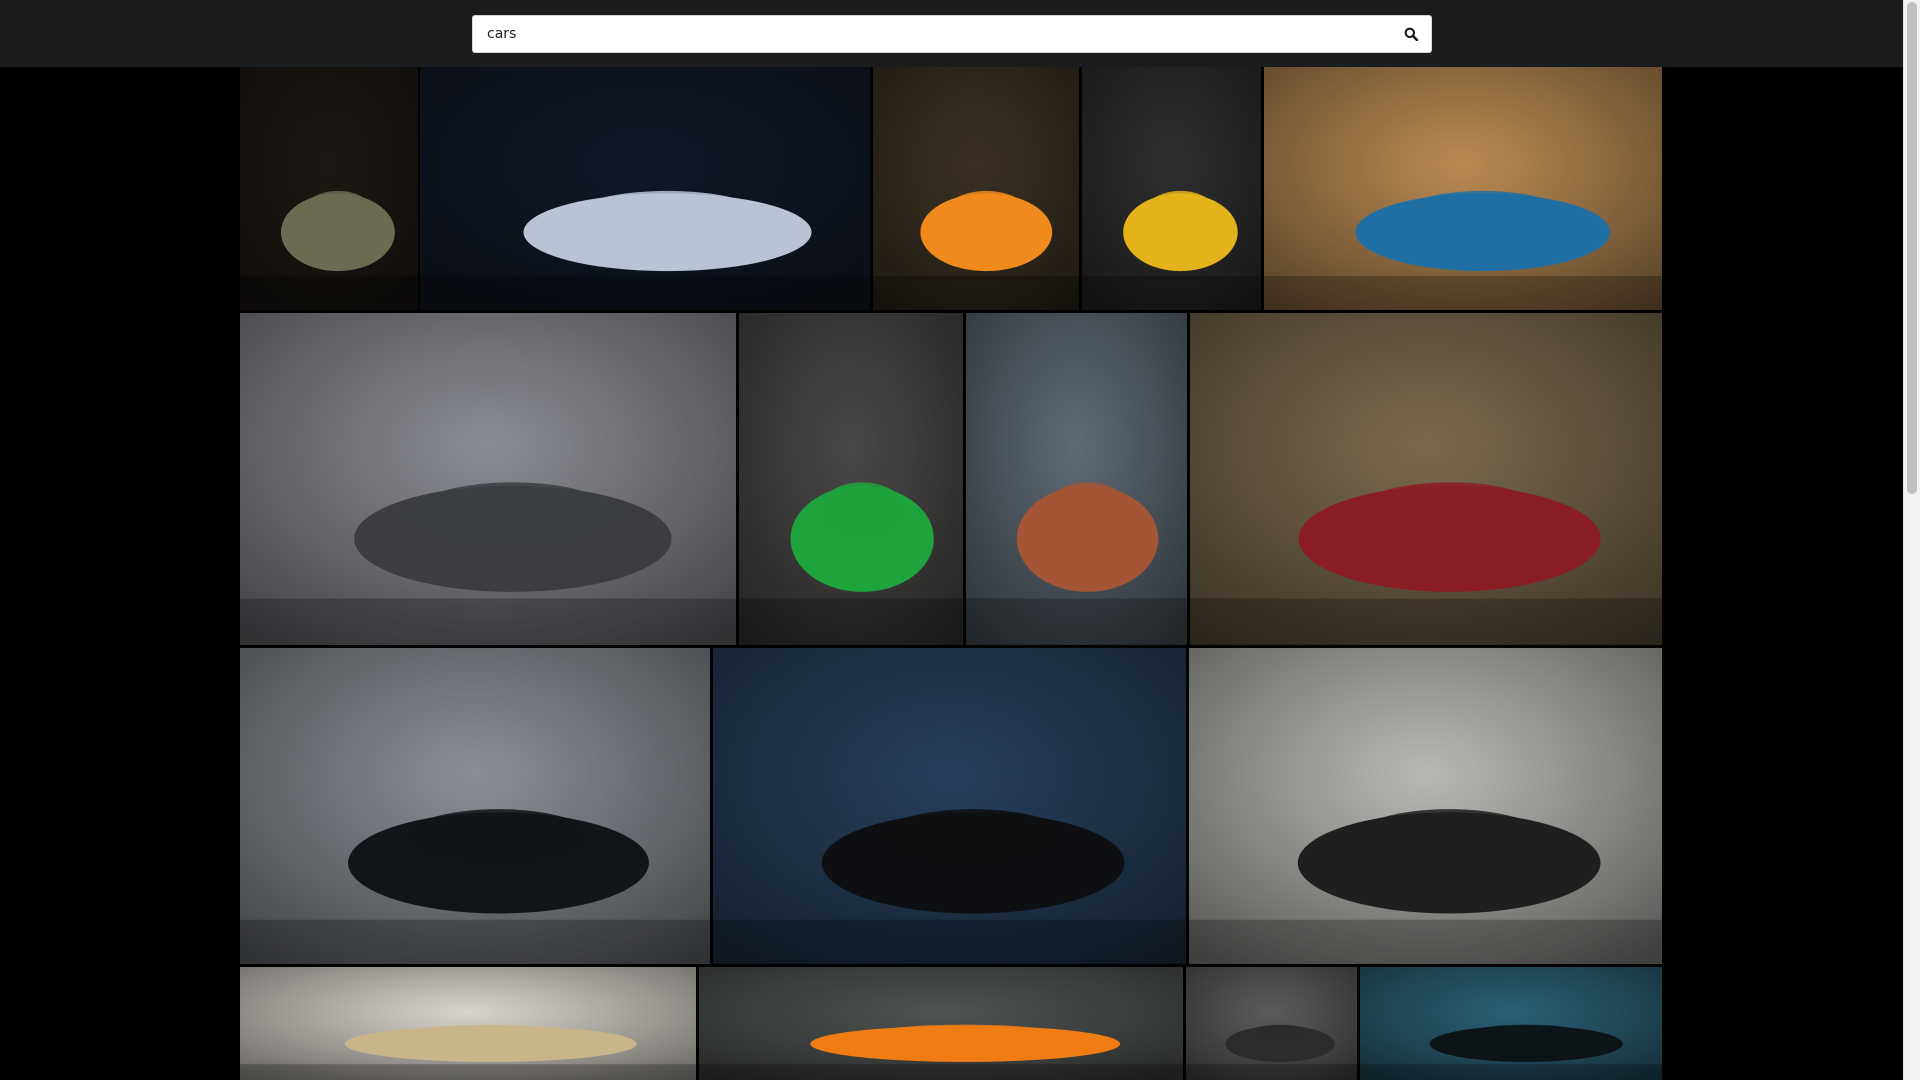 The height and width of the screenshot is (1080, 1920). Describe the element at coordinates (1912, 248) in the screenshot. I see `scrollbar-thumb` at that location.